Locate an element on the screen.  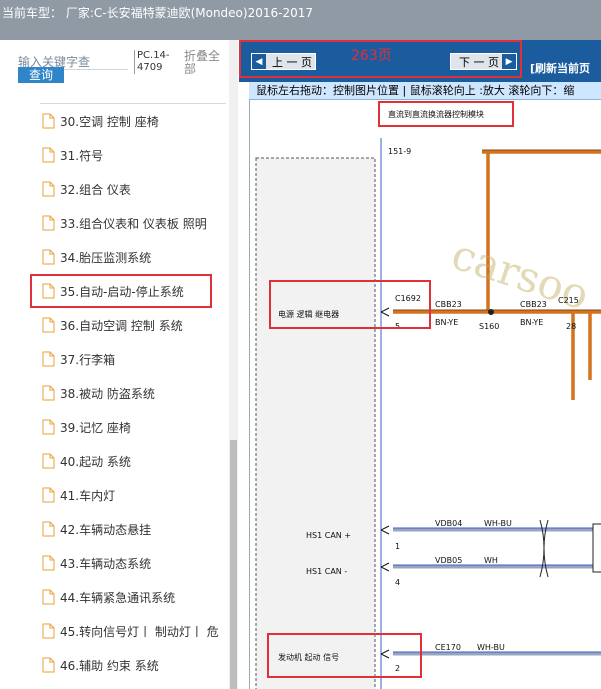
label-pin28: 28 is located at coordinates (571, 326).